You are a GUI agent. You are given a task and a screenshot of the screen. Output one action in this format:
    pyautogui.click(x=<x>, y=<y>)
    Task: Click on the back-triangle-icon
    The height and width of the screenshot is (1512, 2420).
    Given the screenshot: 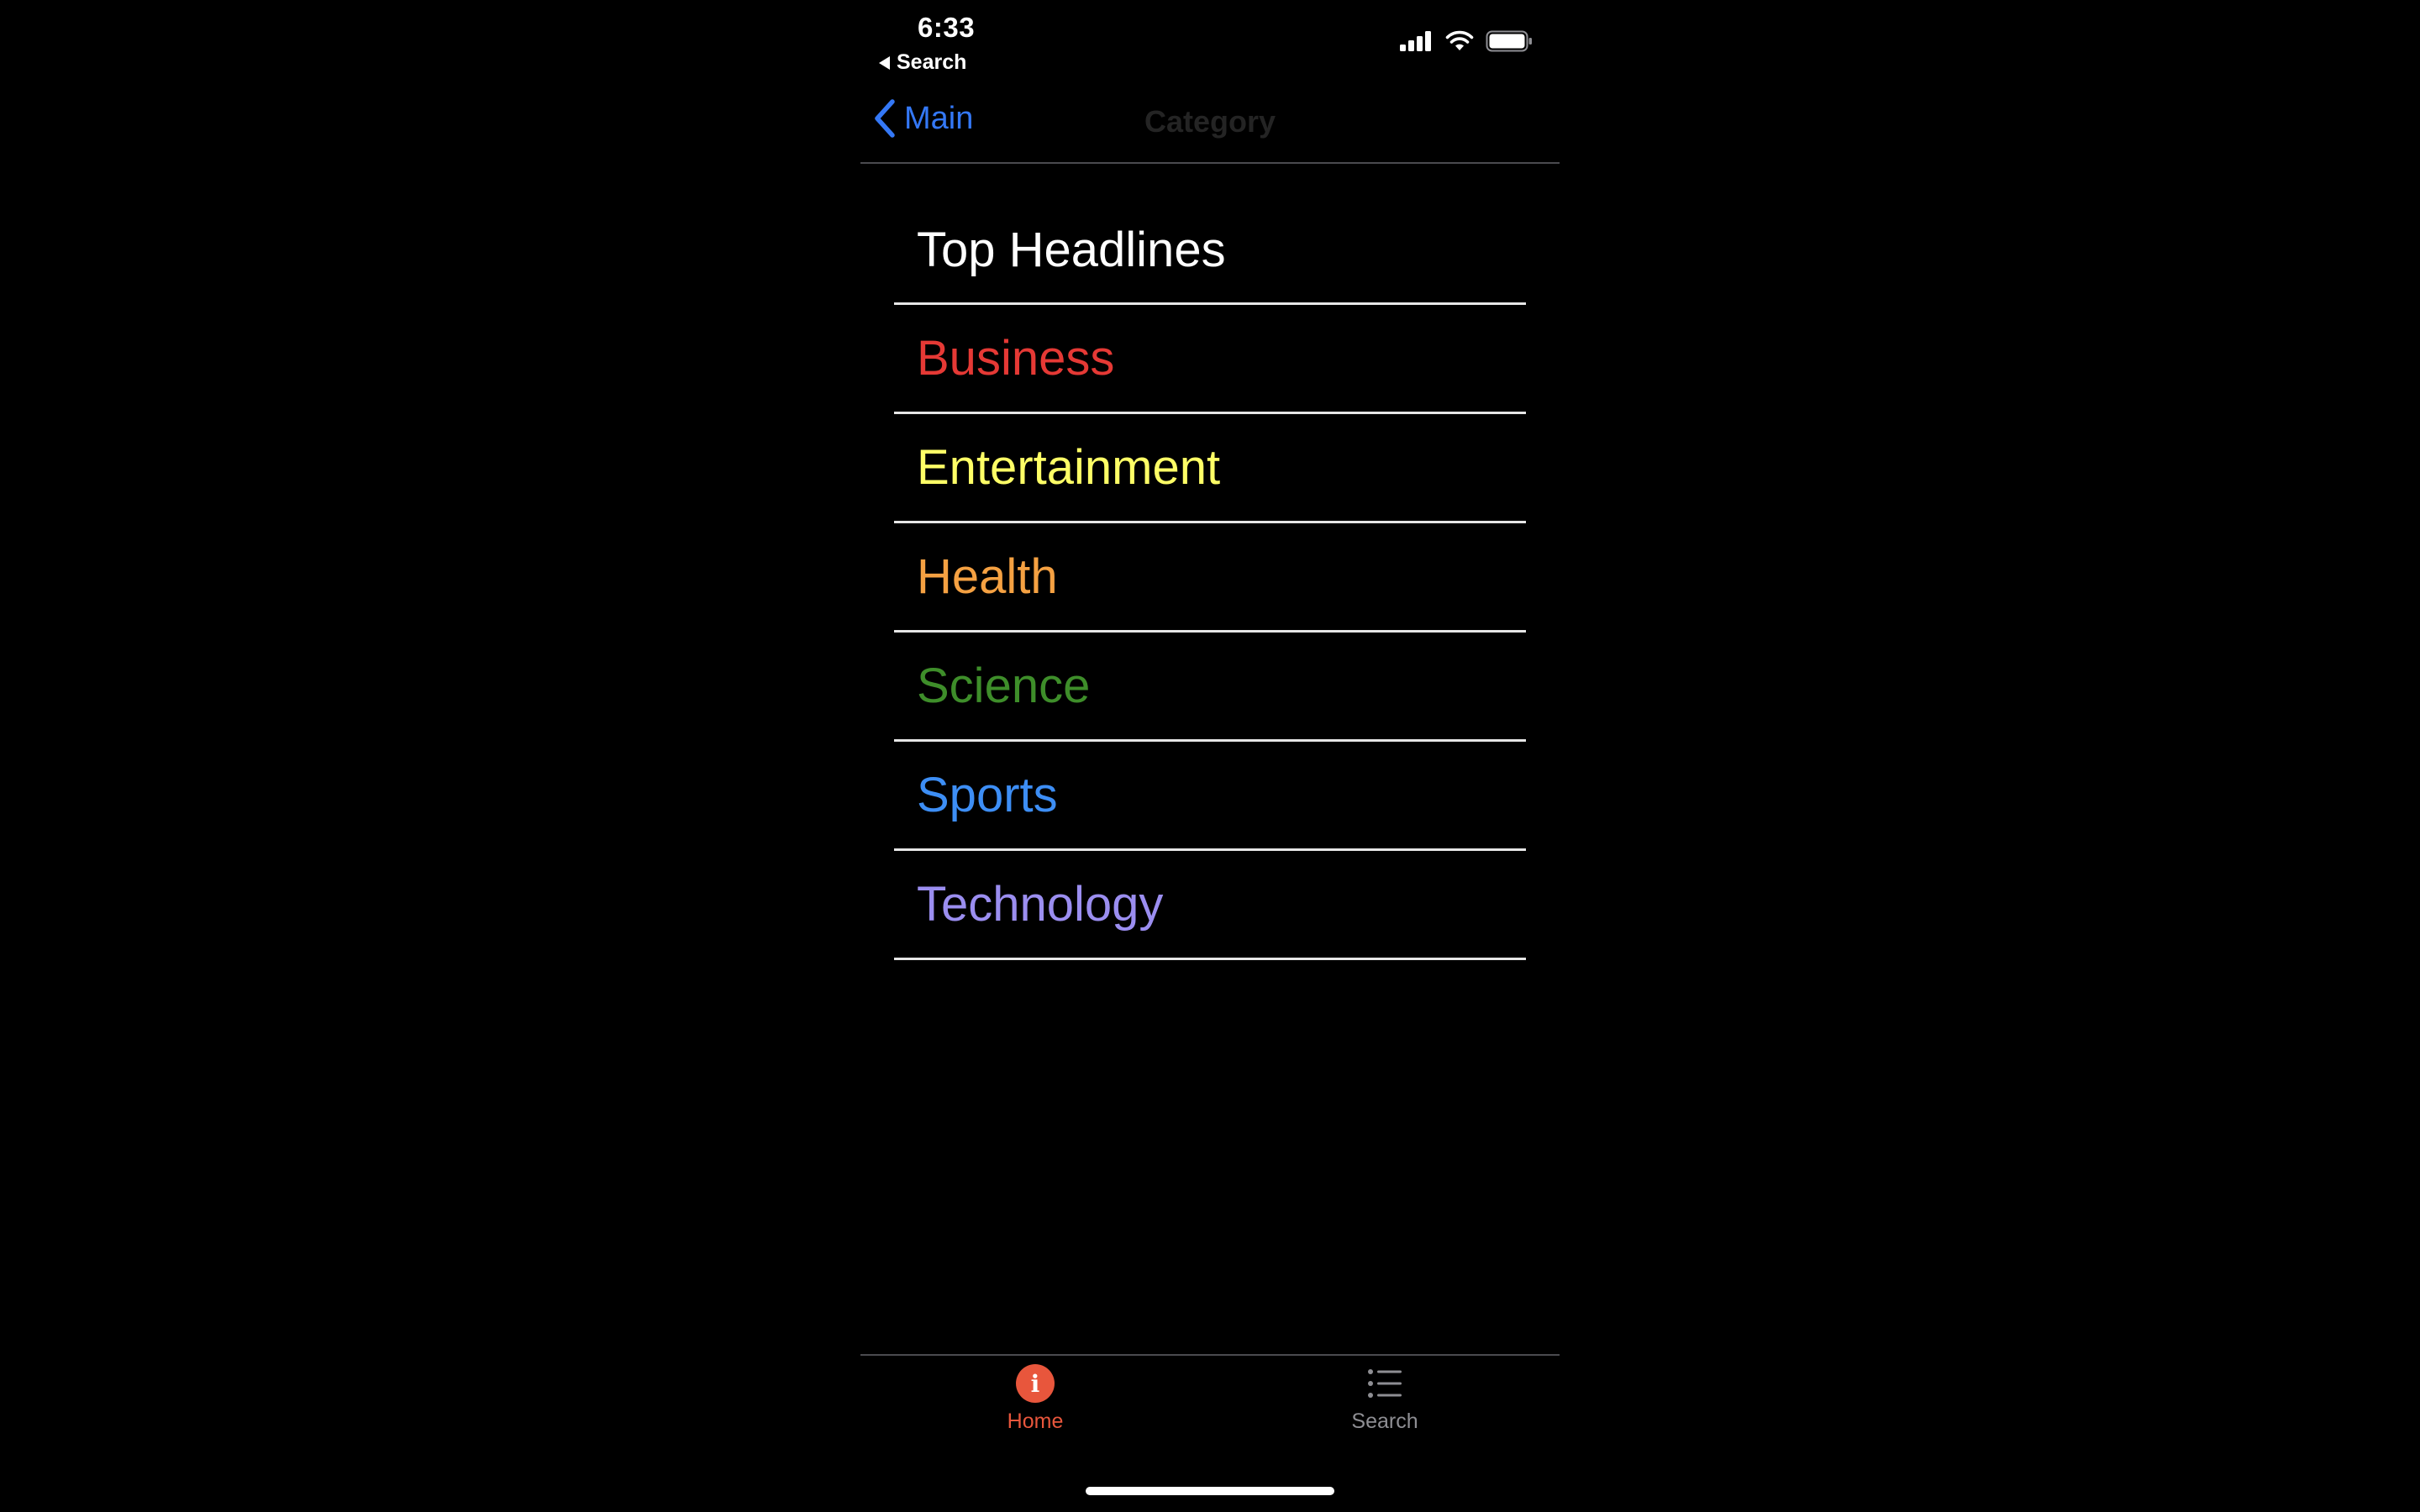 What is the action you would take?
    pyautogui.click(x=884, y=62)
    